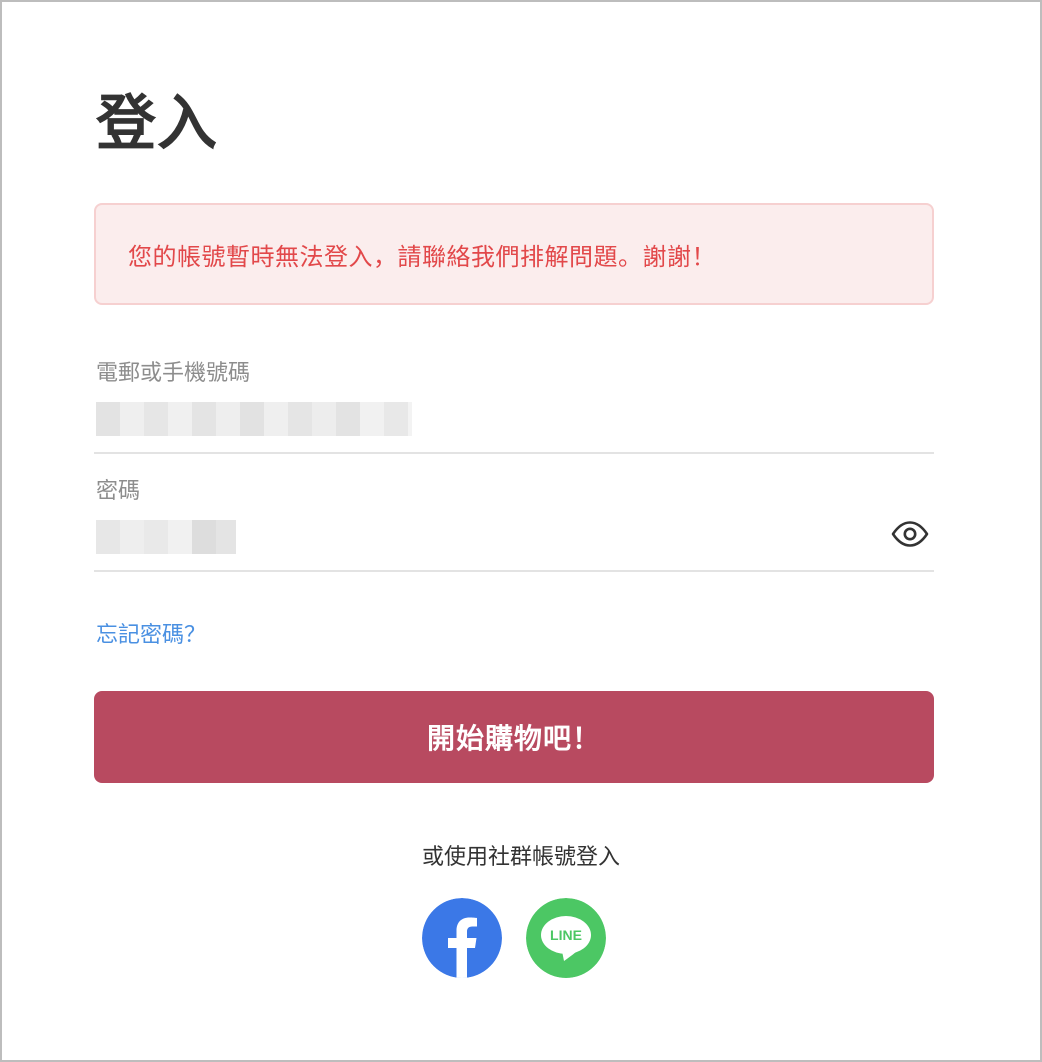 The height and width of the screenshot is (1062, 1042). I want to click on eye-icon, so click(910, 534).